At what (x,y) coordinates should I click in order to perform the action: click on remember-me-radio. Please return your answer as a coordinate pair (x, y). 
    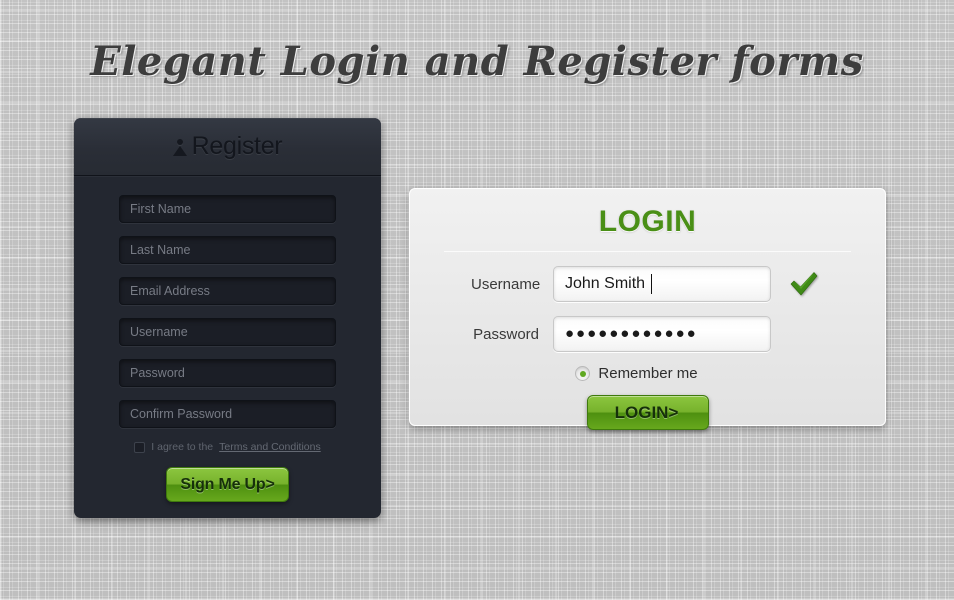
    Looking at the image, I should click on (583, 373).